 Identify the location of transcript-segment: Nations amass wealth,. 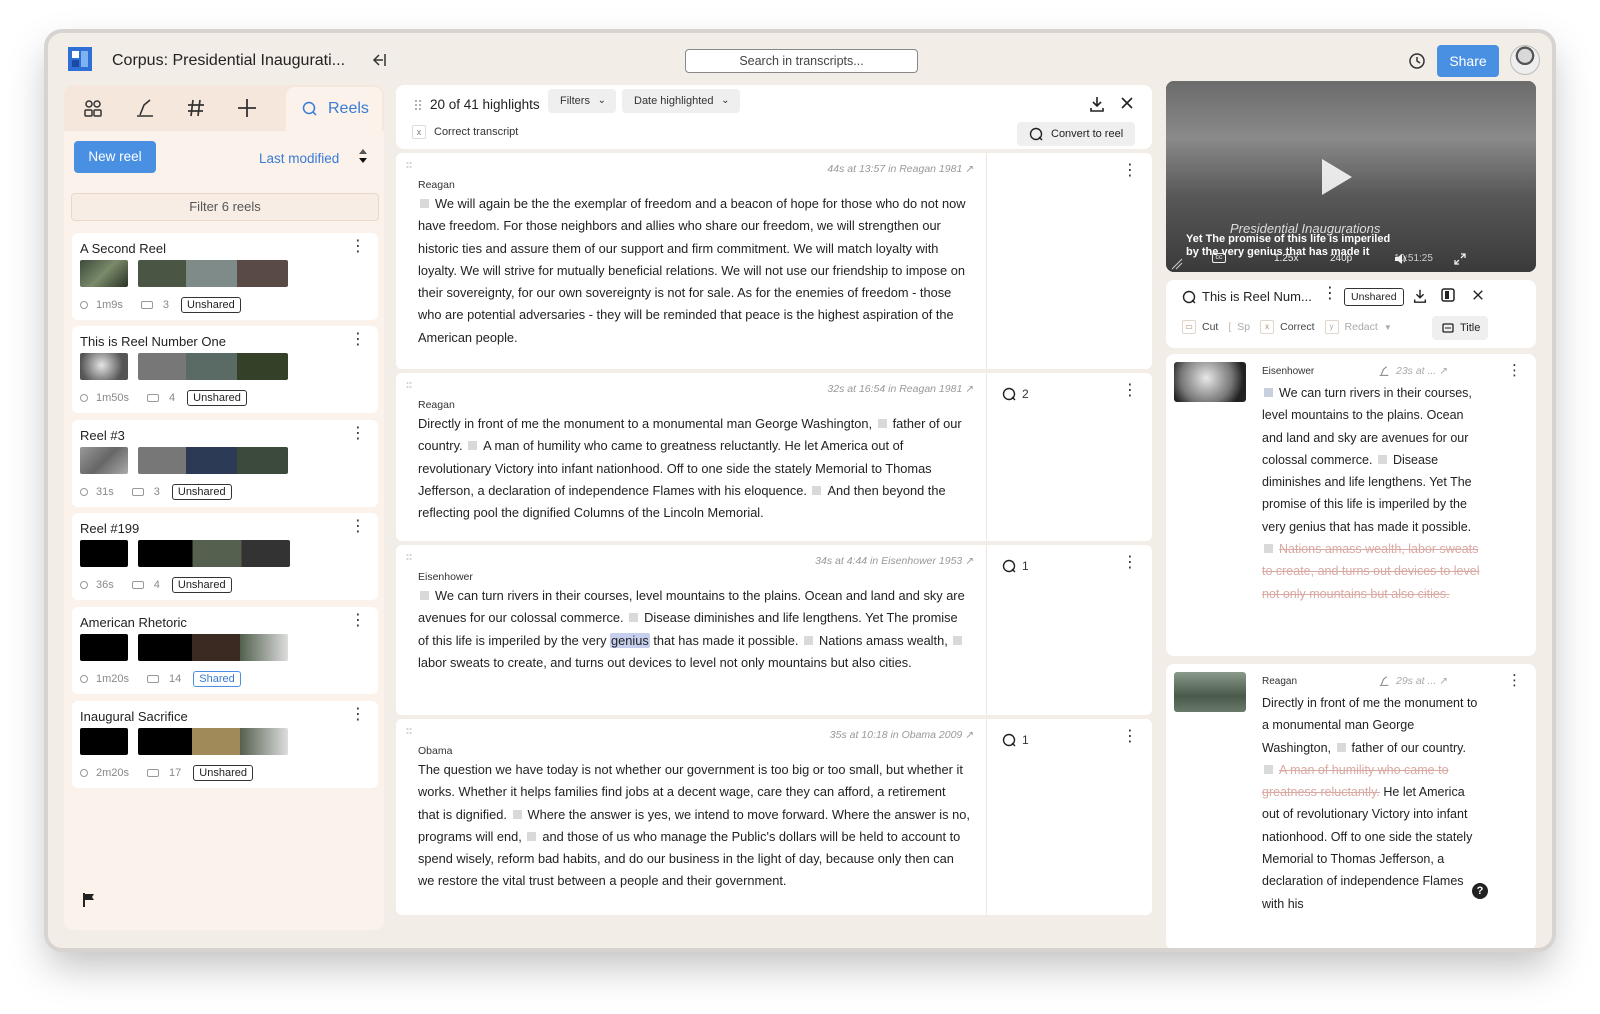
(883, 640).